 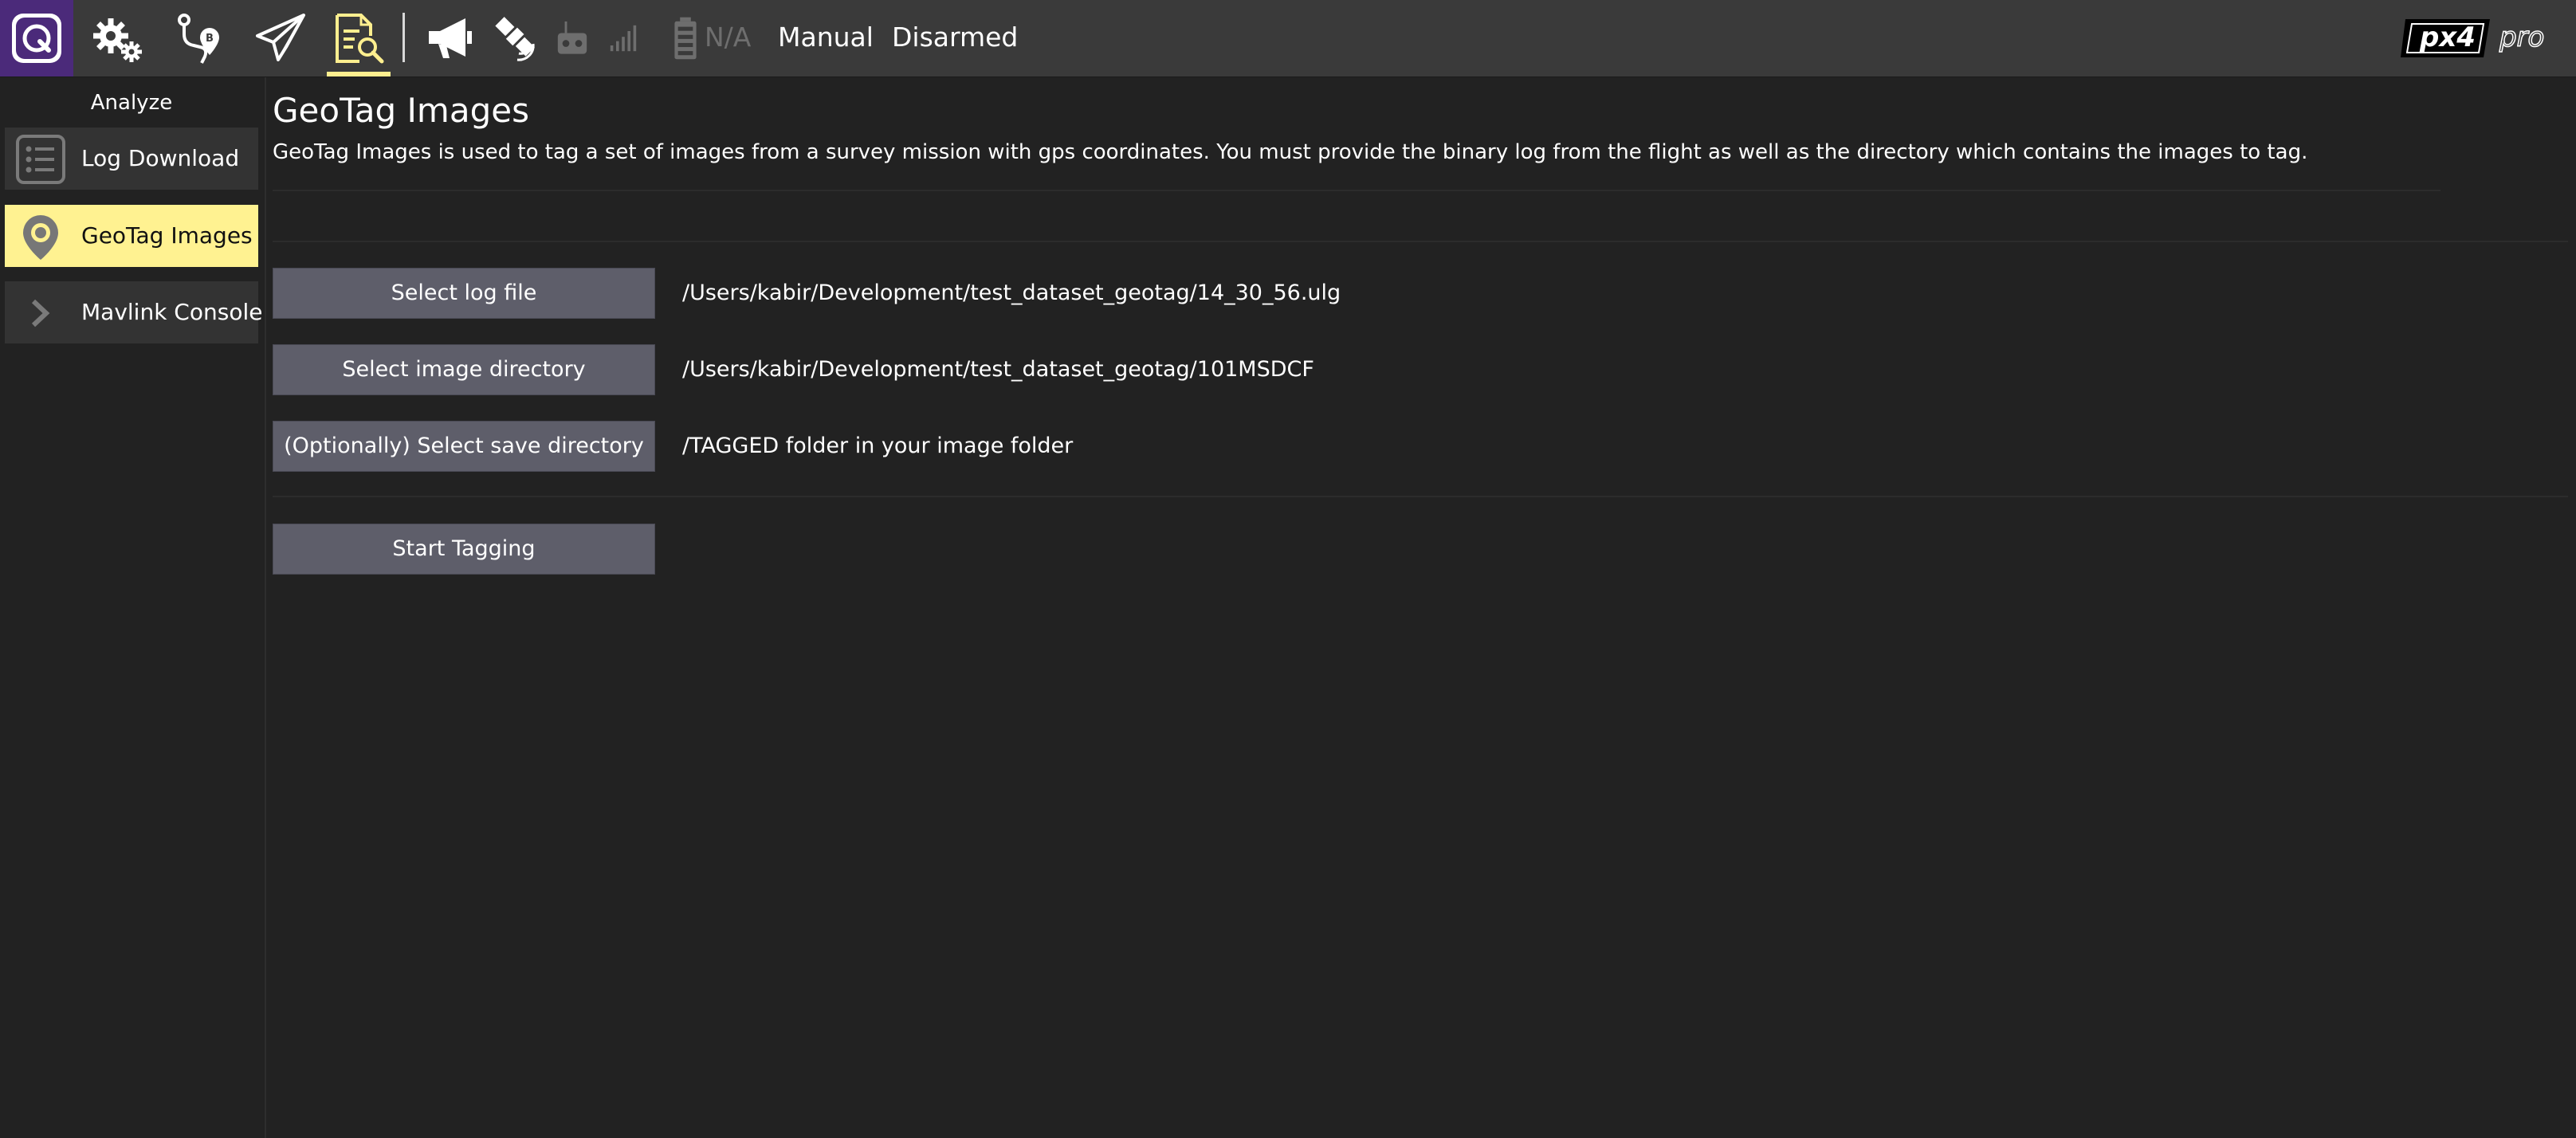 I want to click on satellite-icon, so click(x=515, y=39).